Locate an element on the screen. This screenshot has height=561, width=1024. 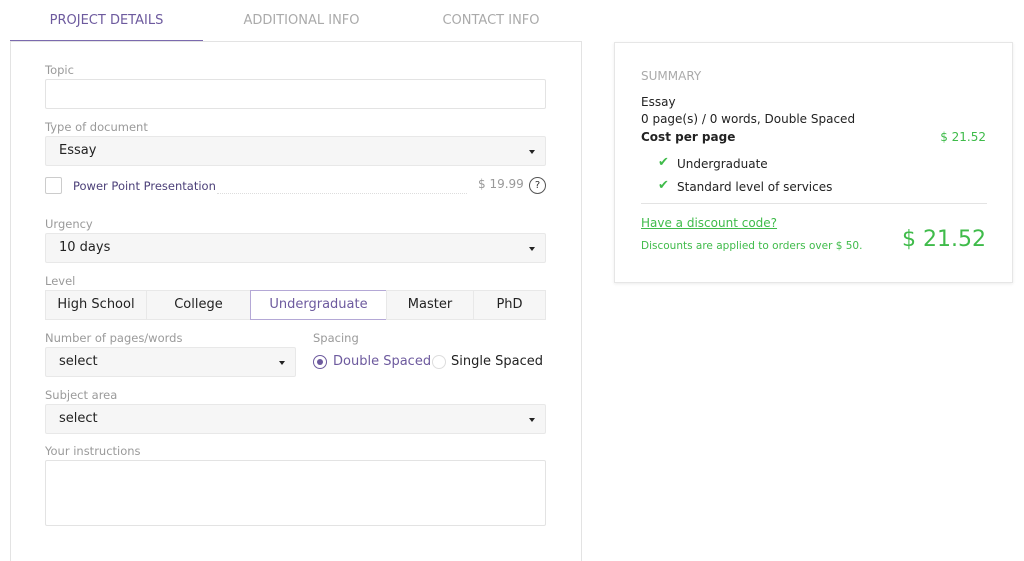
double-spaced-label: Double Spaced is located at coordinates (382, 361).